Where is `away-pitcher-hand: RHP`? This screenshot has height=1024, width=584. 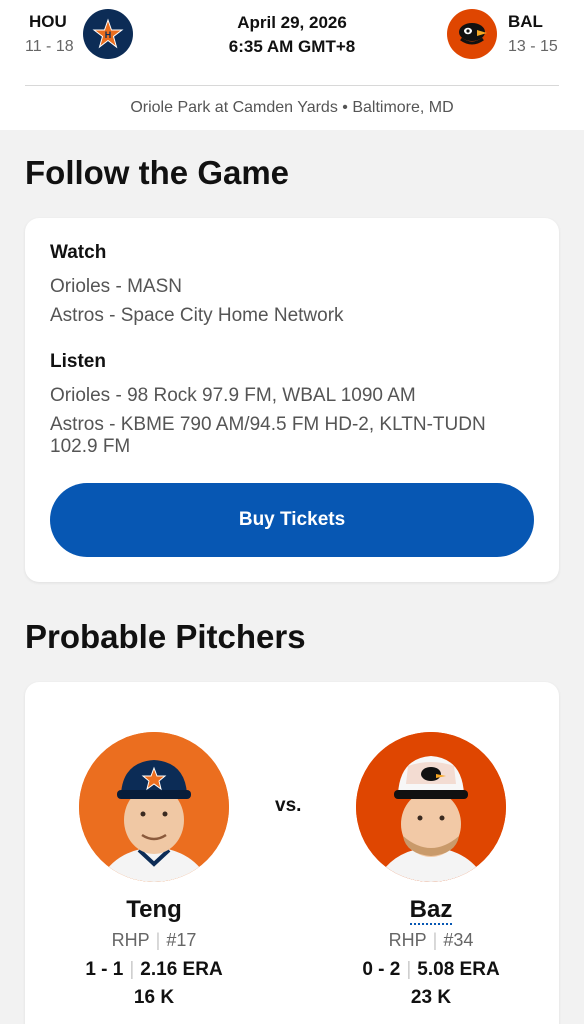 away-pitcher-hand: RHP is located at coordinates (130, 940).